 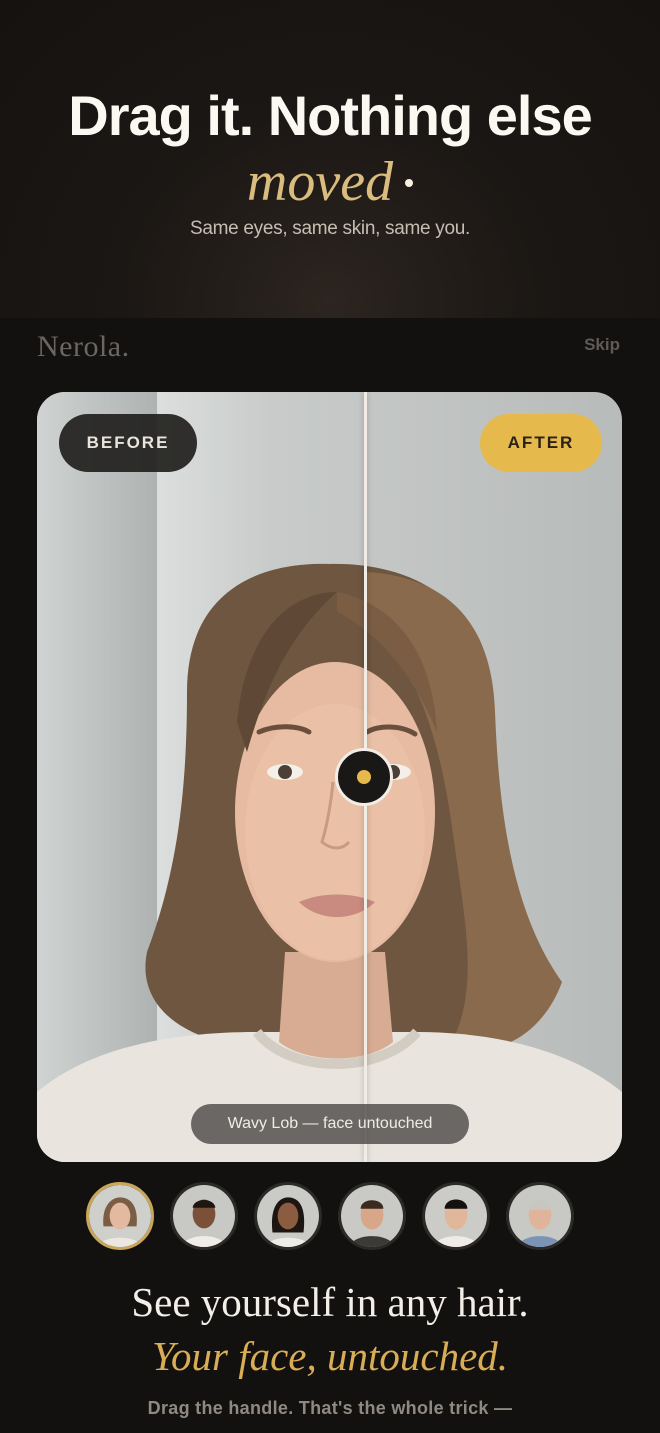 I want to click on avatar-woman-brown-hair, so click(x=120, y=1216).